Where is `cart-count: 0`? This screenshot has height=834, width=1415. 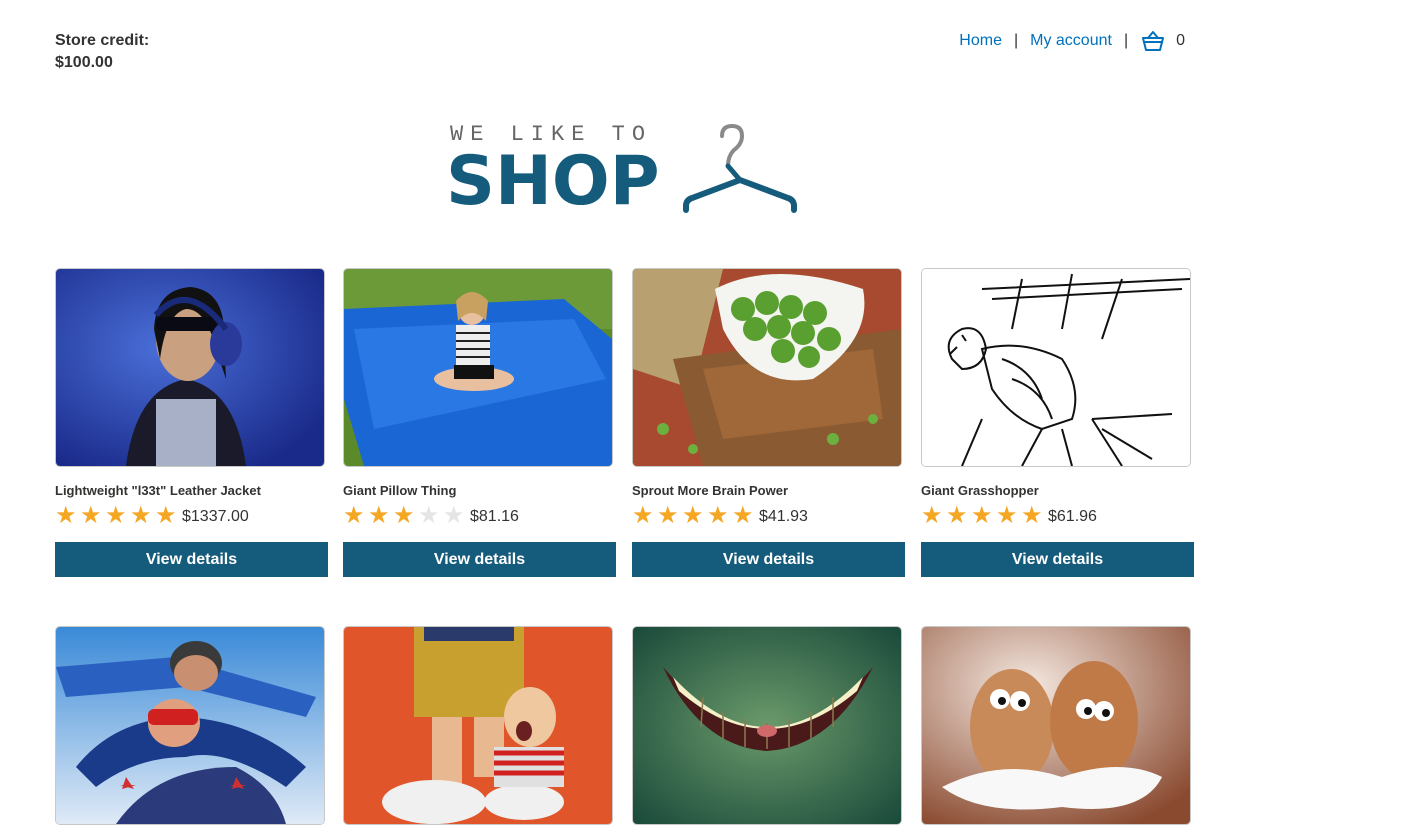
cart-count: 0 is located at coordinates (1180, 40).